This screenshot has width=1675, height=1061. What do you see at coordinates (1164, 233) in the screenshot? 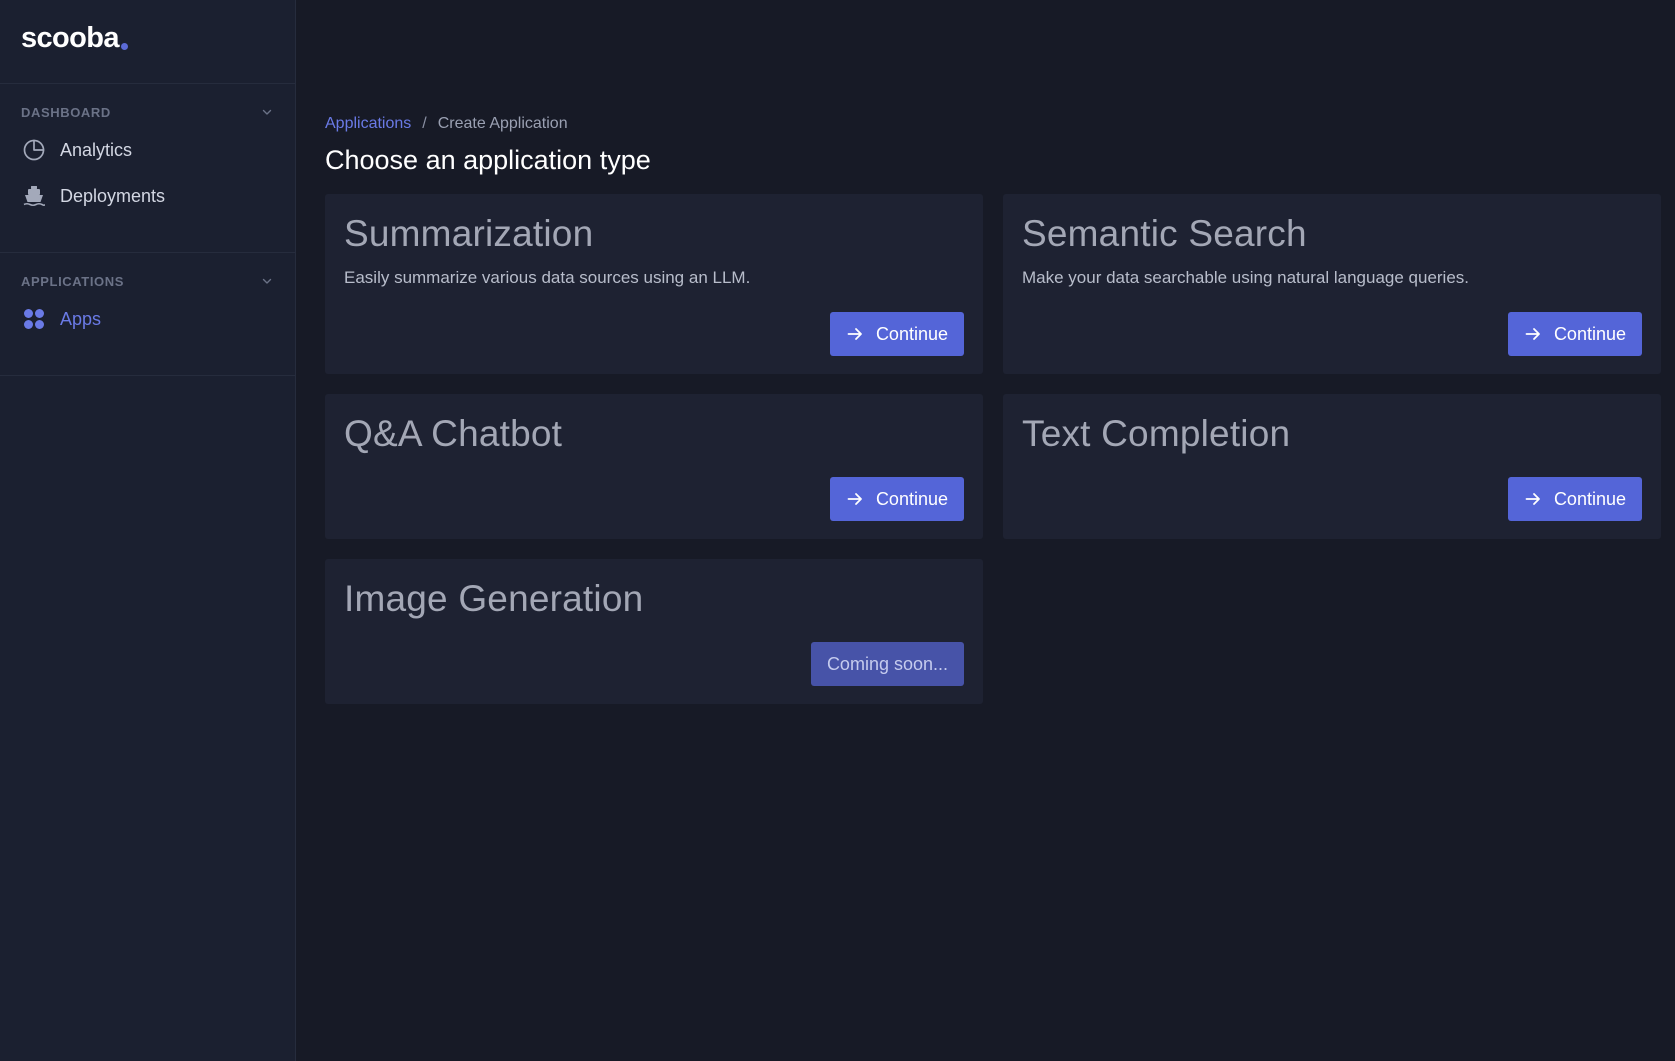
I see `card-title: Semantic Search` at bounding box center [1164, 233].